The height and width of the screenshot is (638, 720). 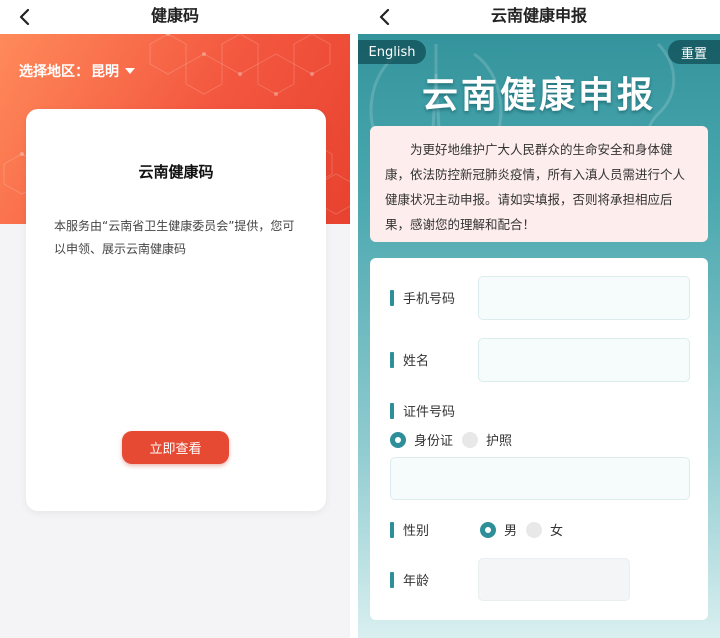 What do you see at coordinates (544, 529) in the screenshot?
I see `gender-female-radio: 女` at bounding box center [544, 529].